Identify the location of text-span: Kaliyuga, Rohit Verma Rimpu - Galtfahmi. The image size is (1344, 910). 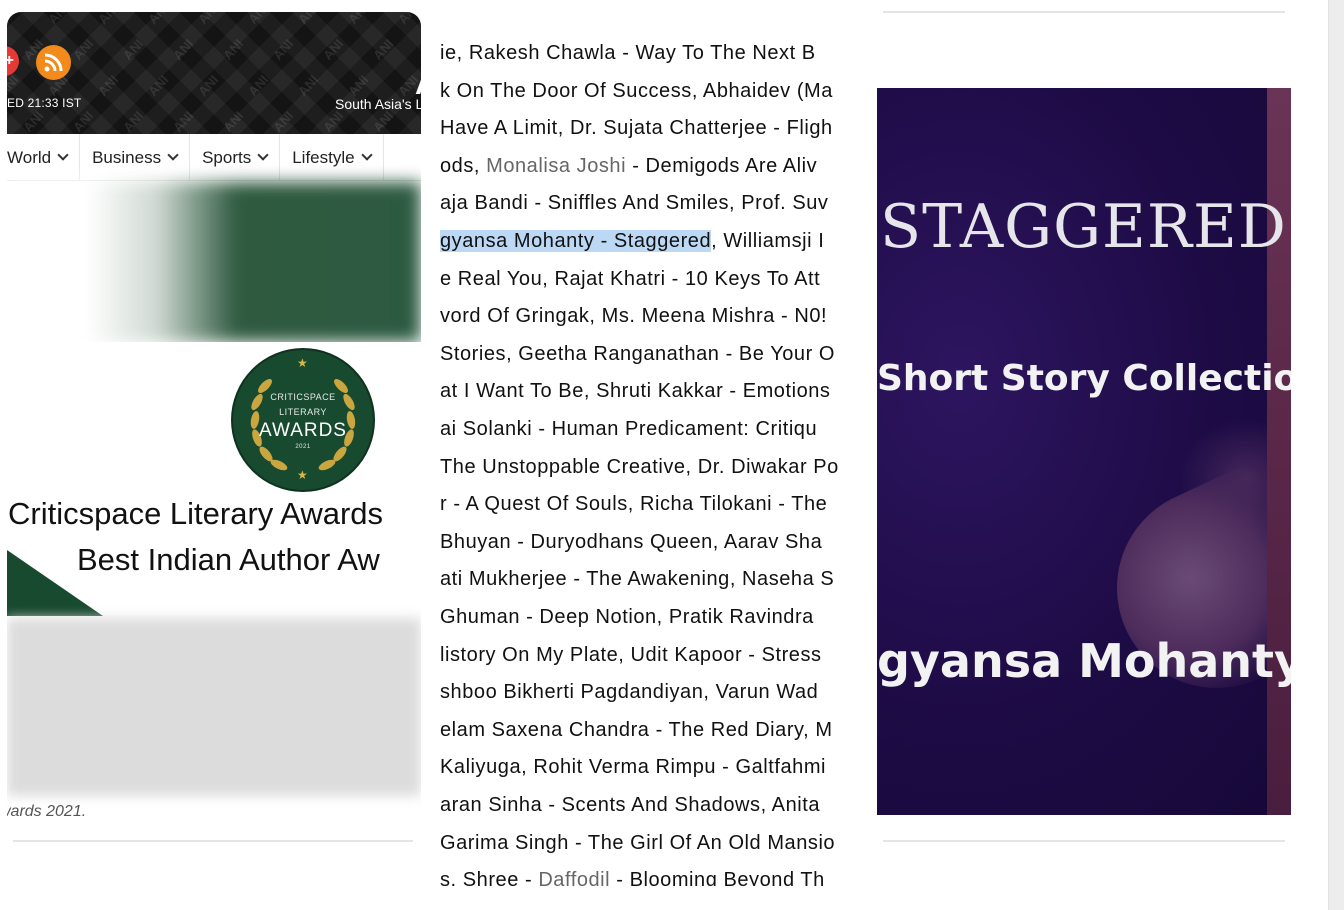
(633, 767).